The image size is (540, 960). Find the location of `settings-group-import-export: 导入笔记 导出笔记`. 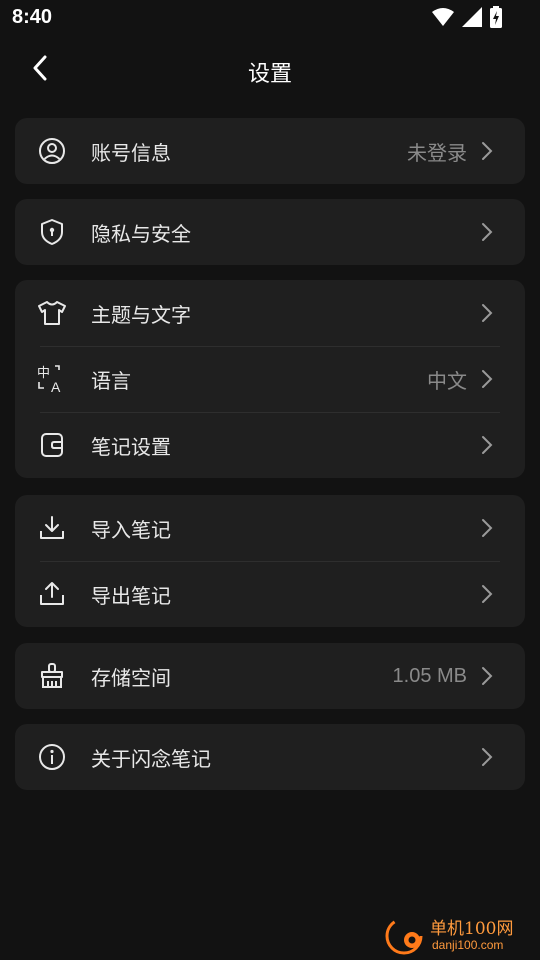

settings-group-import-export: 导入笔记 导出笔记 is located at coordinates (270, 561).